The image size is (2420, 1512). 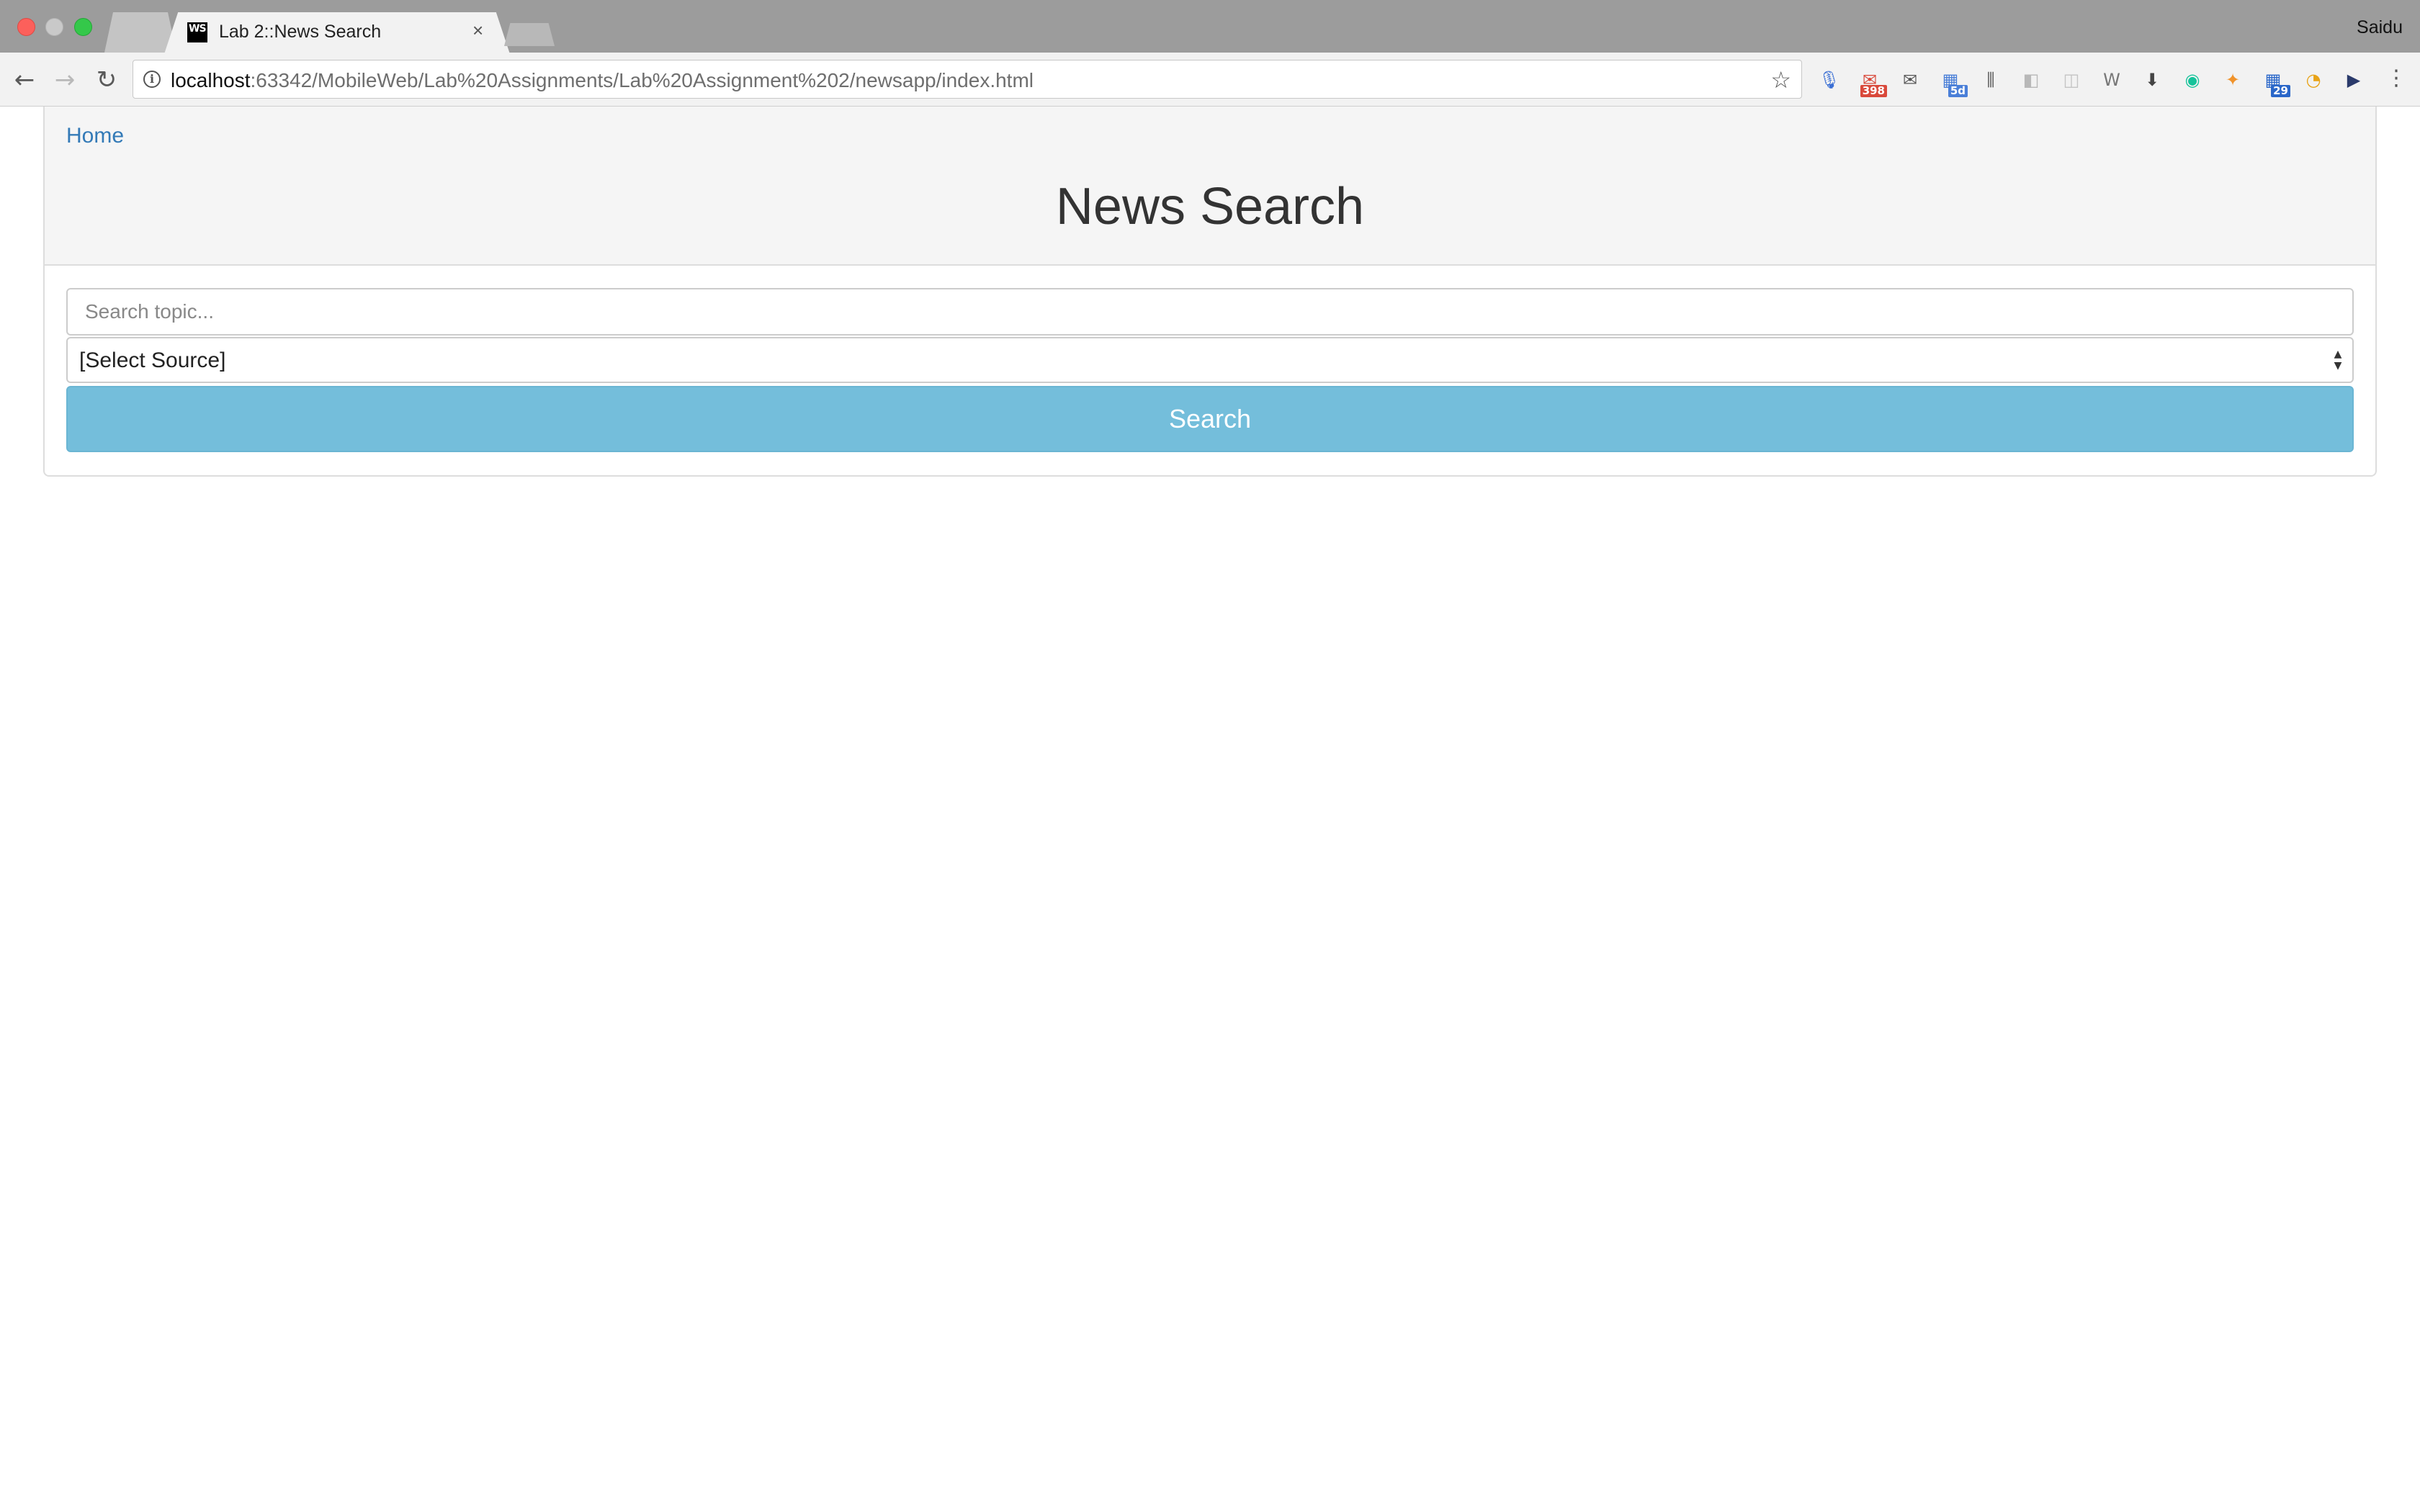 I want to click on webstorm-favicon-icon: WS, so click(x=197, y=32).